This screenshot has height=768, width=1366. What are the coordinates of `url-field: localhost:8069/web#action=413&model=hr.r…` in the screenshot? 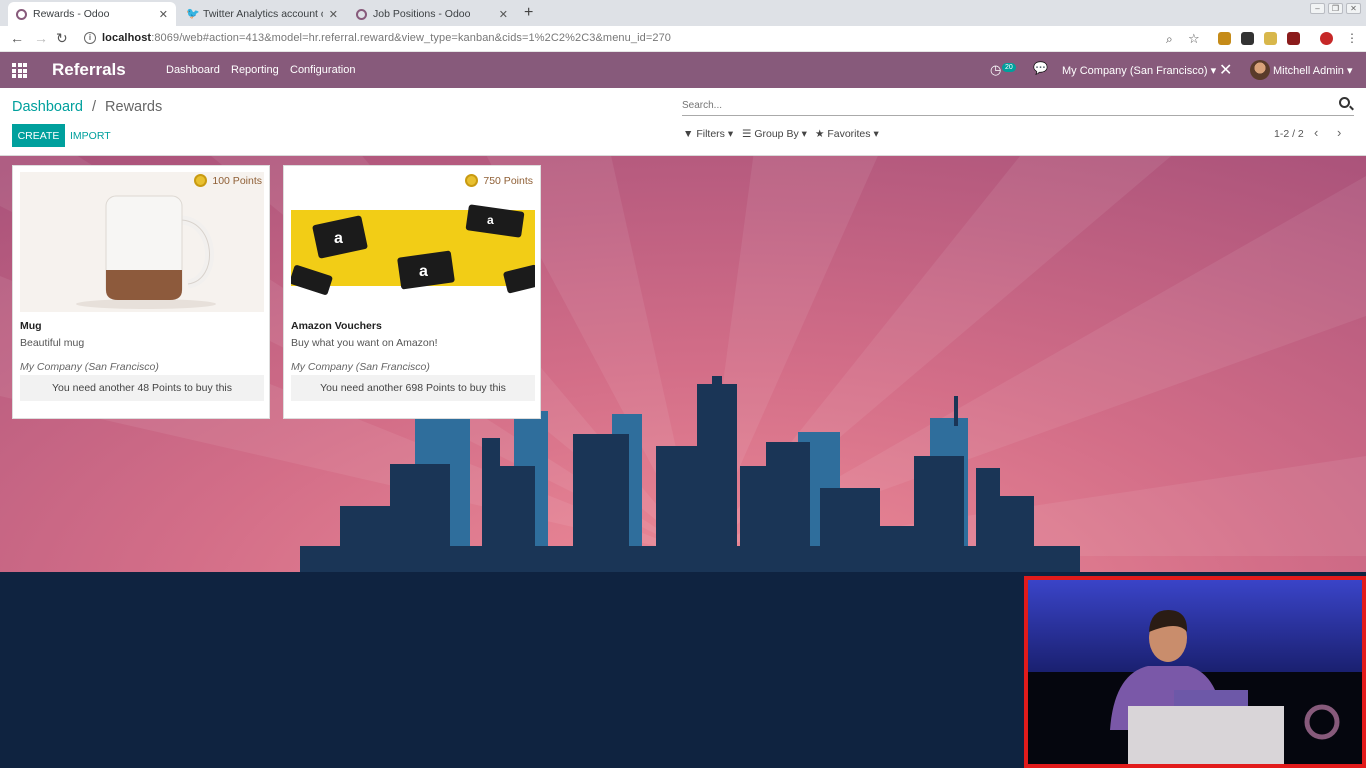 It's located at (386, 38).